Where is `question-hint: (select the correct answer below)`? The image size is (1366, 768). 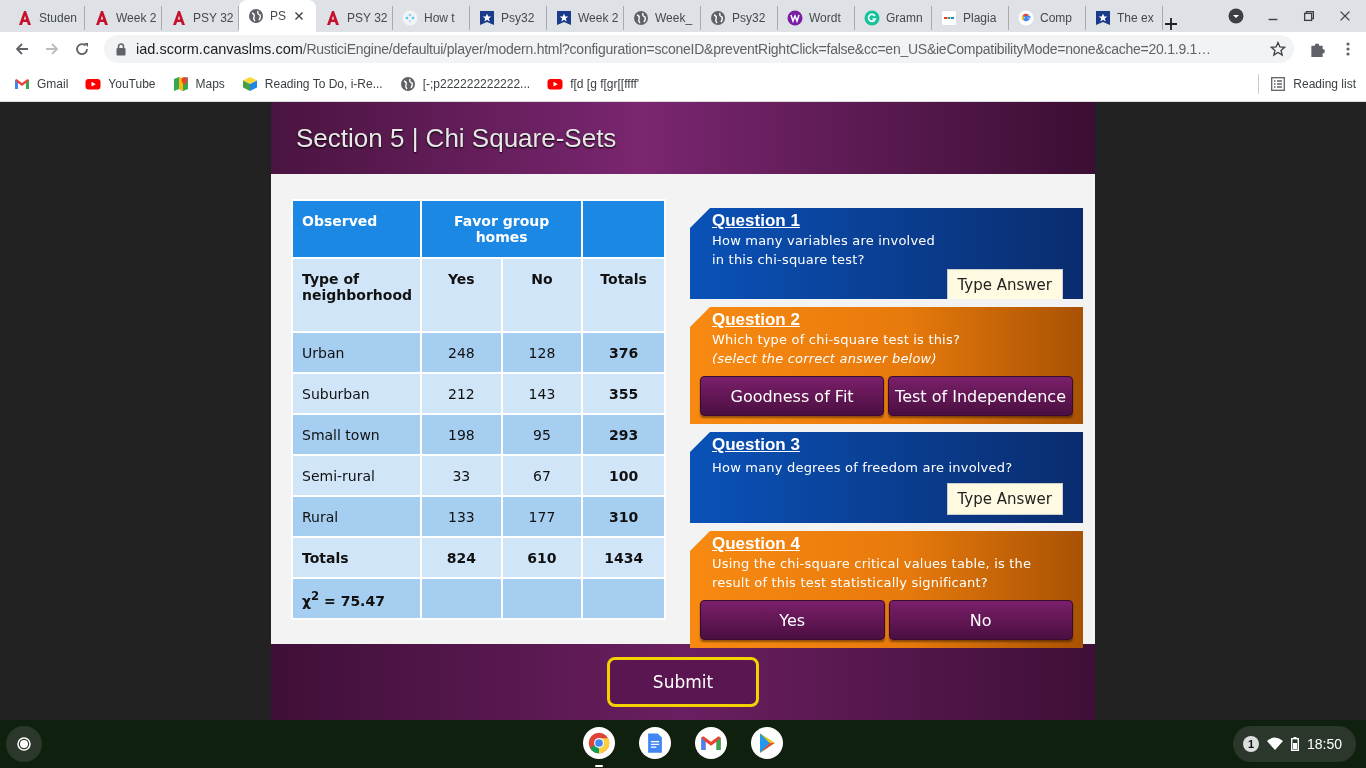
question-hint: (select the correct answer below) is located at coordinates (825, 359).